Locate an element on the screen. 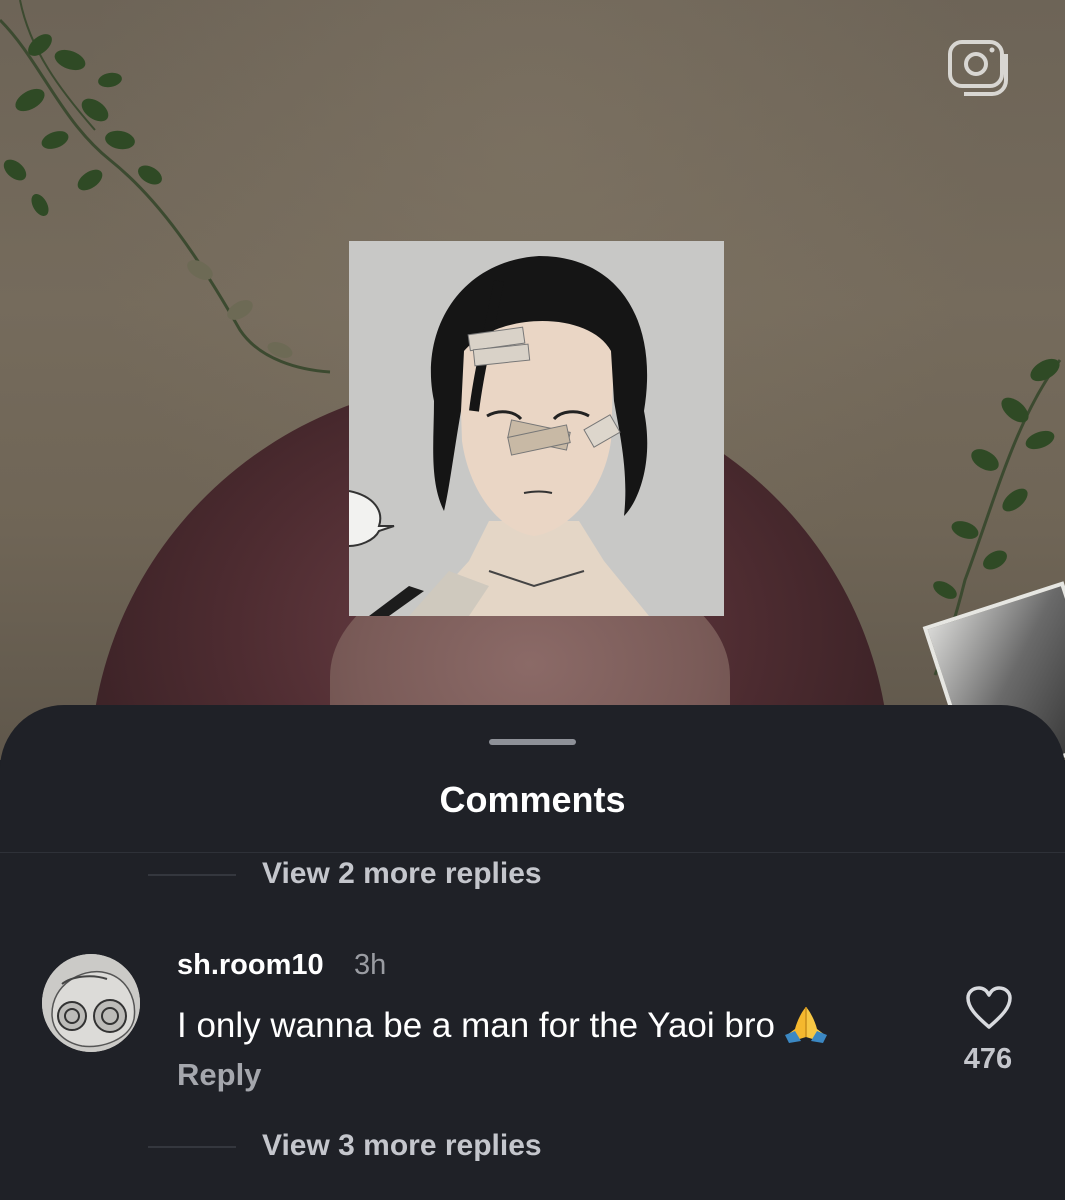  avatar-image is located at coordinates (91, 1003).